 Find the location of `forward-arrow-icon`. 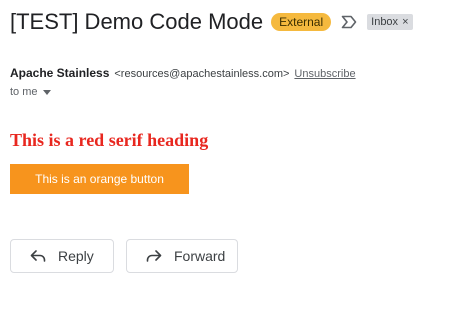

forward-arrow-icon is located at coordinates (154, 256).